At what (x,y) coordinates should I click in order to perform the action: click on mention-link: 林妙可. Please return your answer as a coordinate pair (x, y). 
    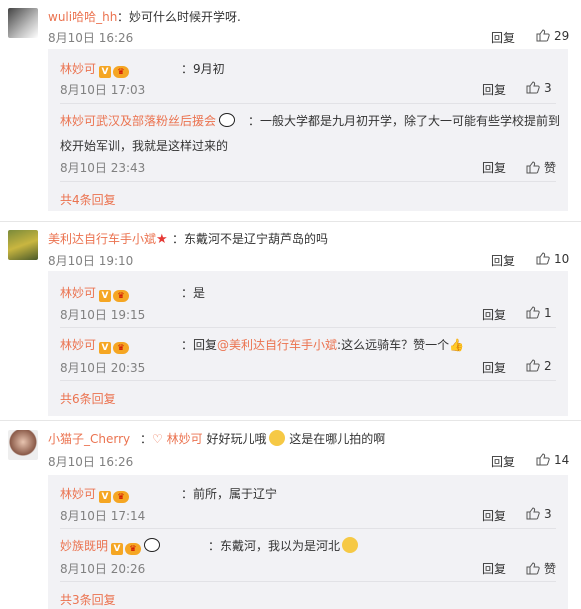
    Looking at the image, I should click on (185, 439).